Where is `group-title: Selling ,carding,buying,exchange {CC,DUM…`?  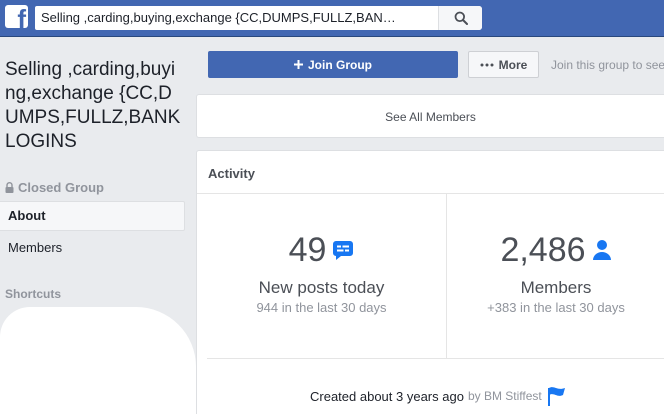 group-title: Selling ,carding,buying,exchange {CC,DUM… is located at coordinates (93, 105).